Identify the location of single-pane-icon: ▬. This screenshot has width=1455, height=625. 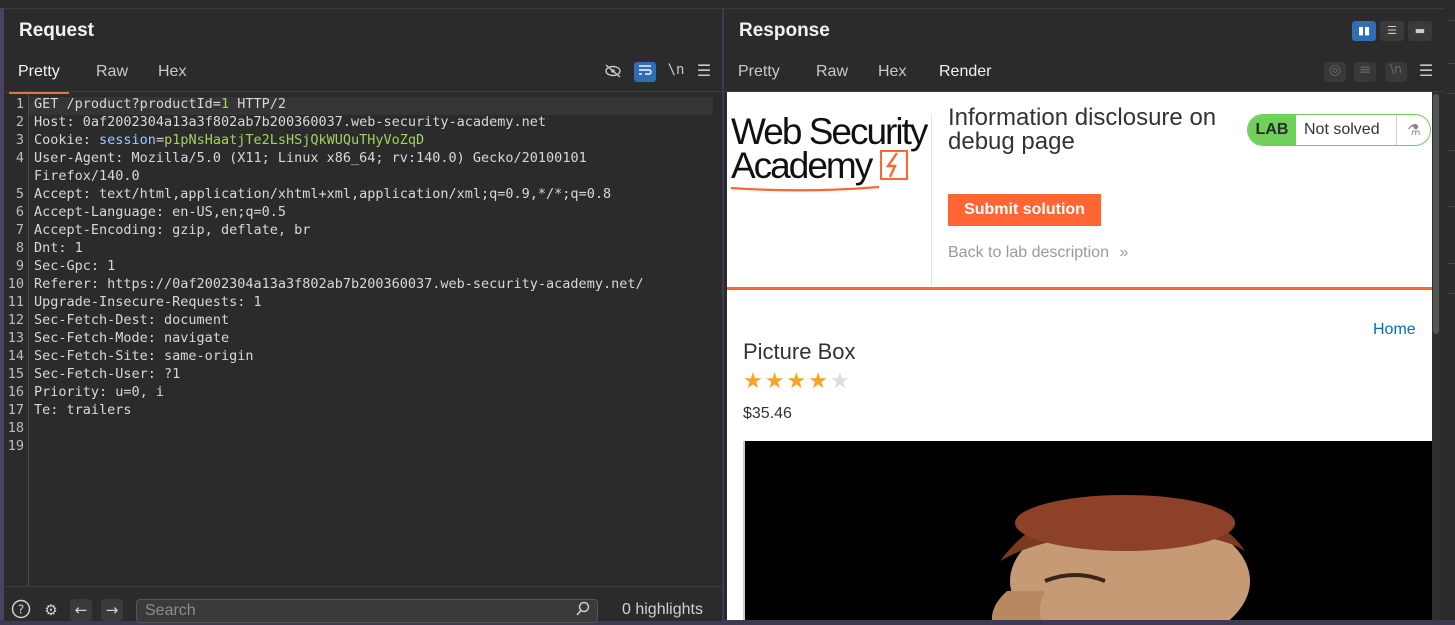
(1420, 31).